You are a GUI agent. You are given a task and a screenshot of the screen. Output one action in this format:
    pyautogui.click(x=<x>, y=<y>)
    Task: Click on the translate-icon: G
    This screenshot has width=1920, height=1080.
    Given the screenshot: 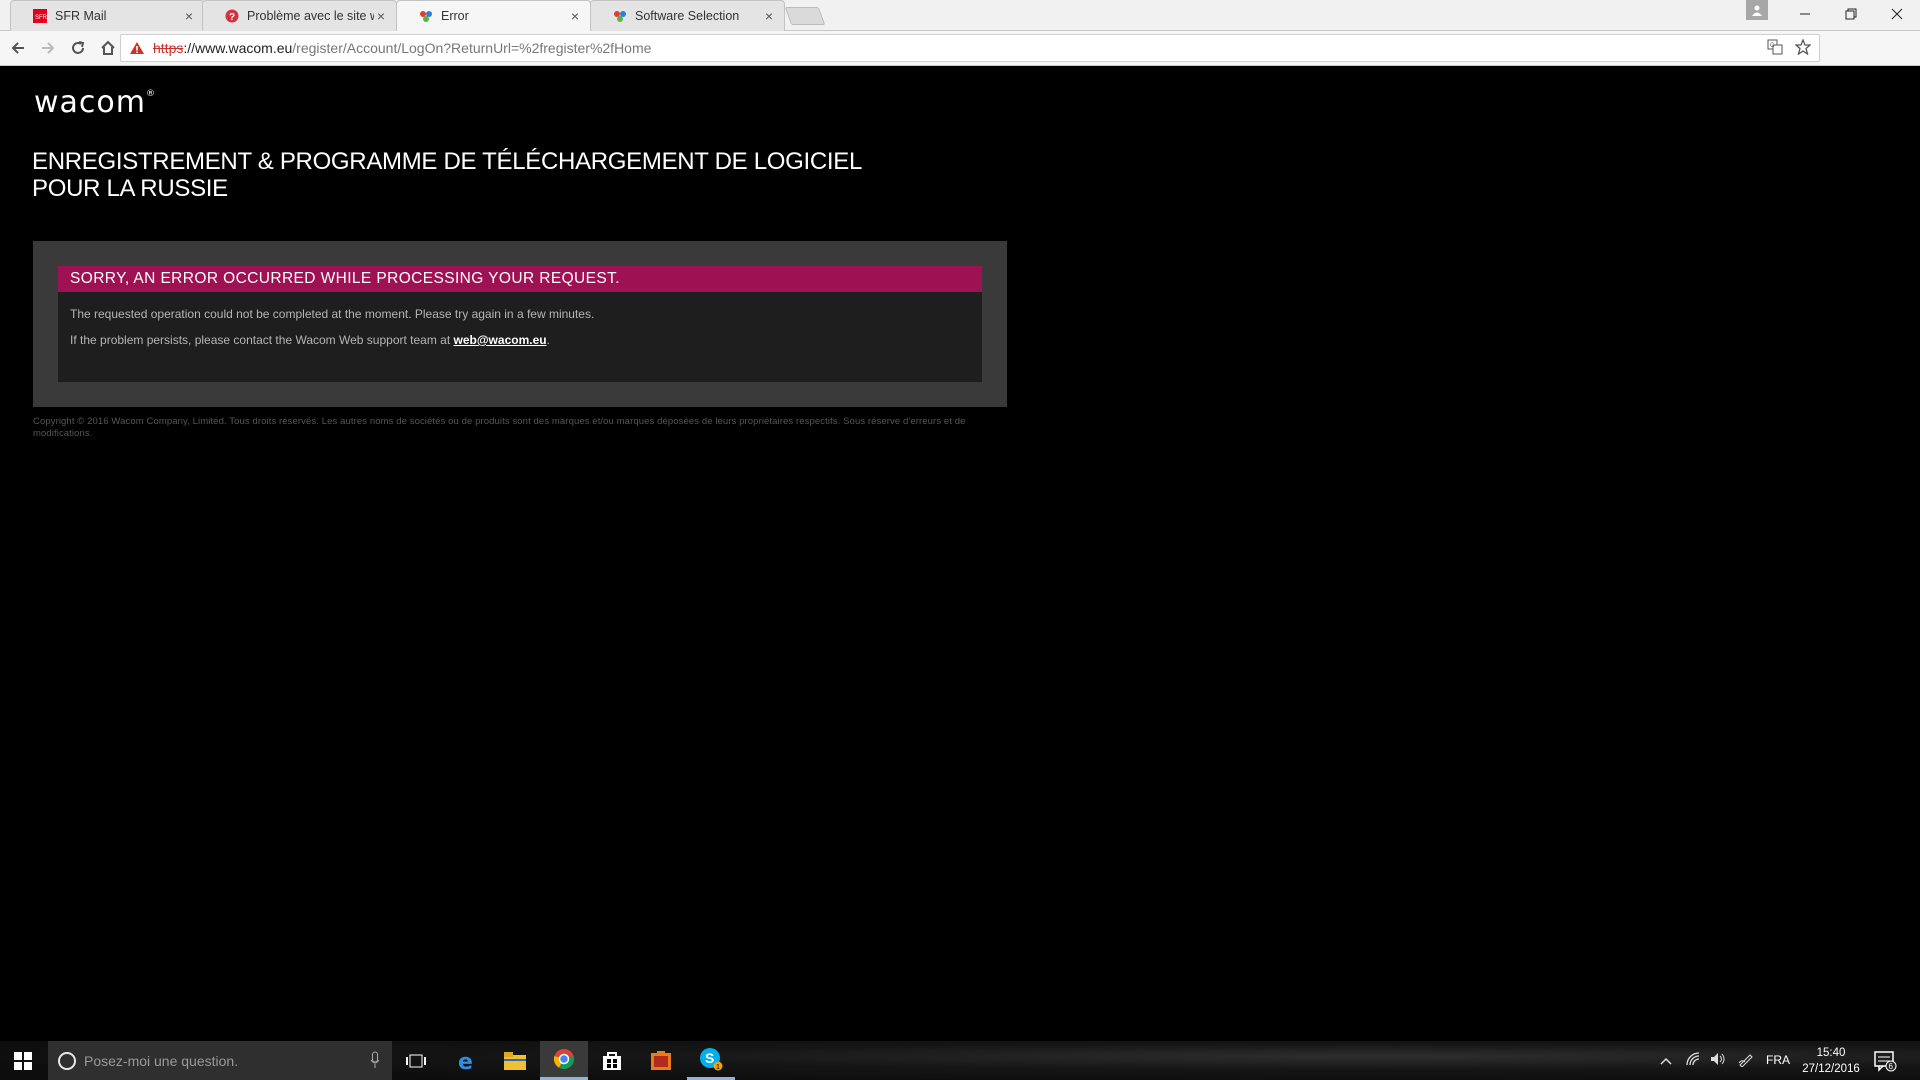 What is the action you would take?
    pyautogui.click(x=1775, y=48)
    